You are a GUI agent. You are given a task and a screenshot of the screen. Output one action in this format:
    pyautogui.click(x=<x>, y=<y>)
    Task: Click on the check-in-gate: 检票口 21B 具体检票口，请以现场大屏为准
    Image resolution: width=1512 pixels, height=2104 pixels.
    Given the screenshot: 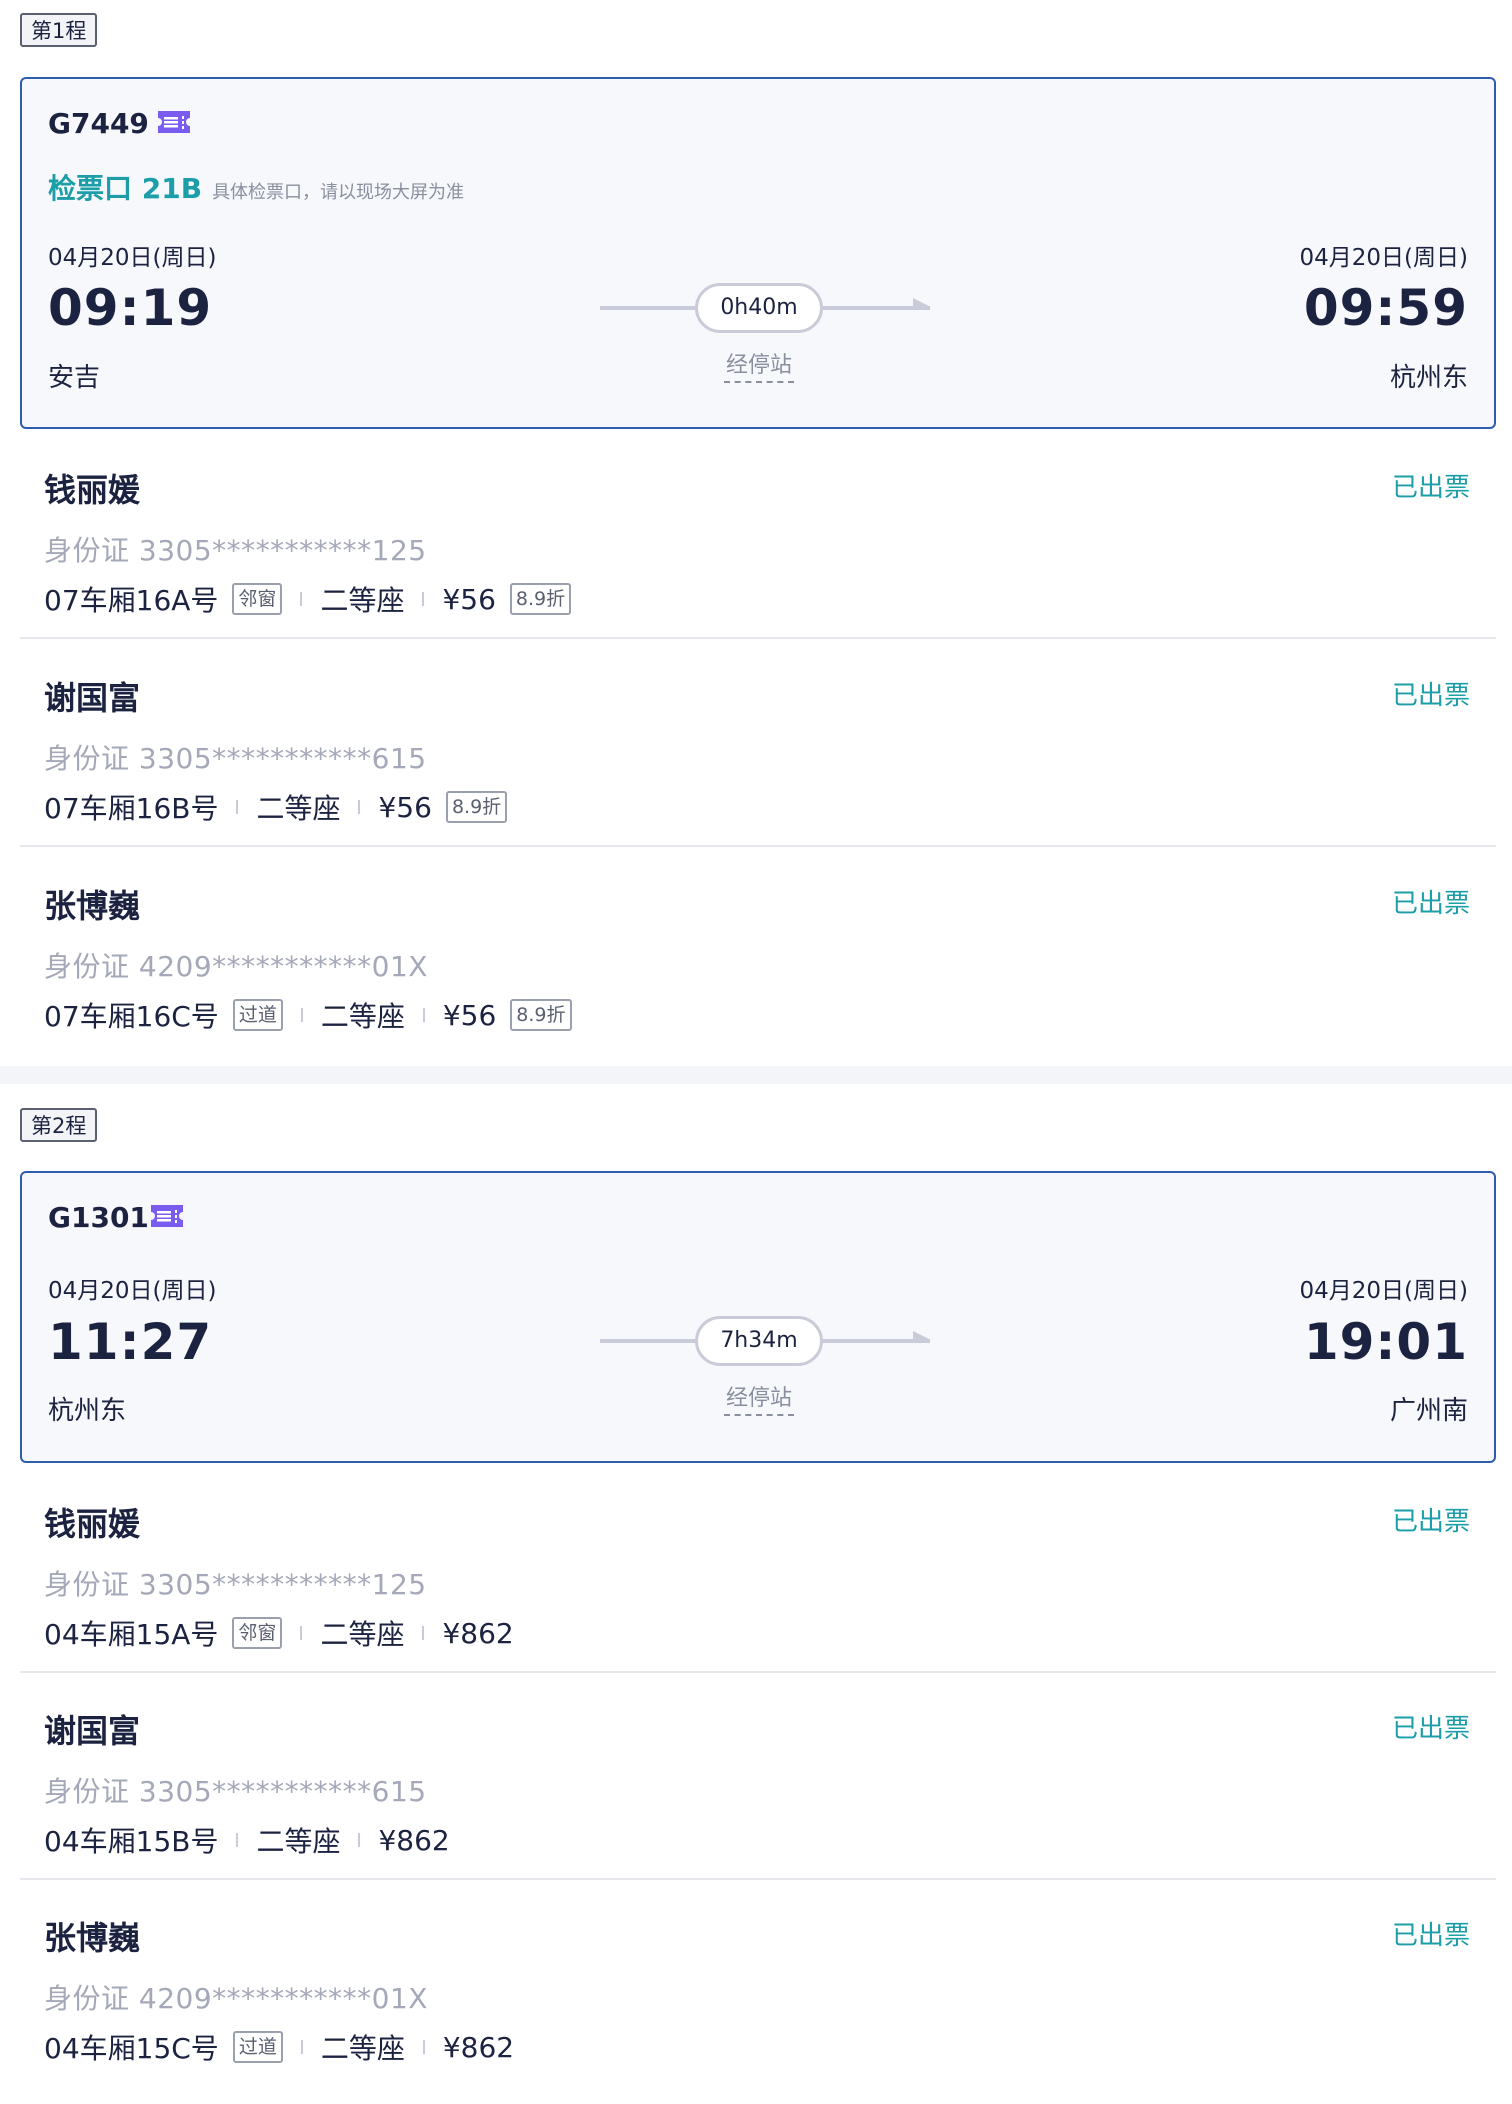 What is the action you would take?
    pyautogui.click(x=256, y=187)
    